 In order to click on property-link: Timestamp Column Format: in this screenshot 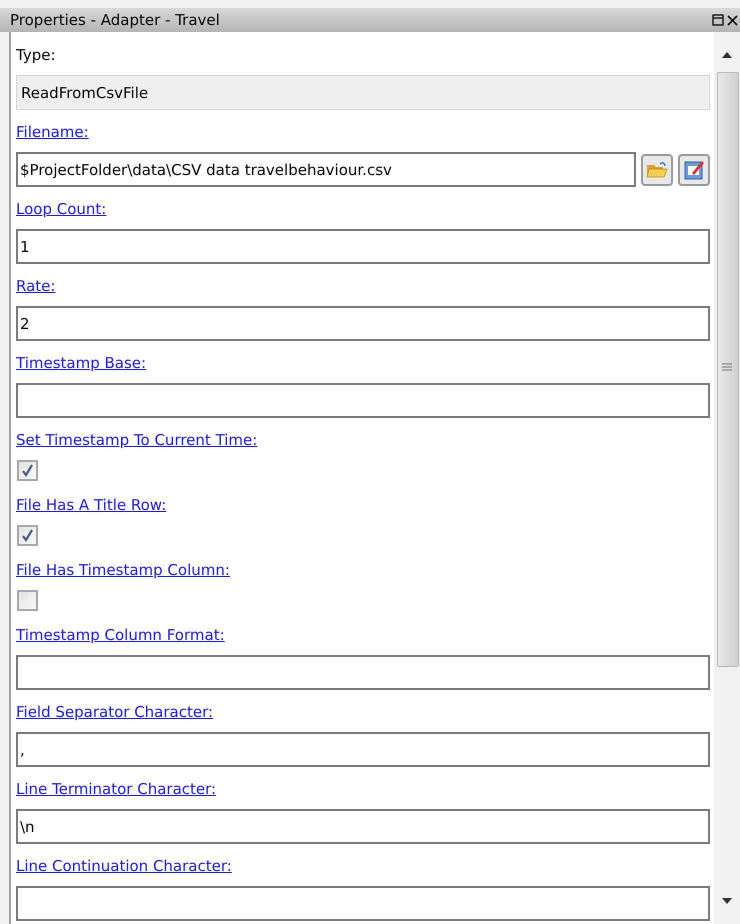, I will do `click(120, 635)`.